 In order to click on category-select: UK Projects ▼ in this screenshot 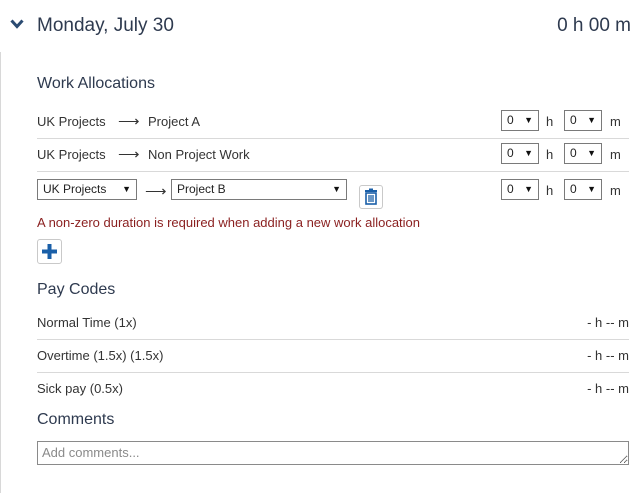, I will do `click(87, 189)`.